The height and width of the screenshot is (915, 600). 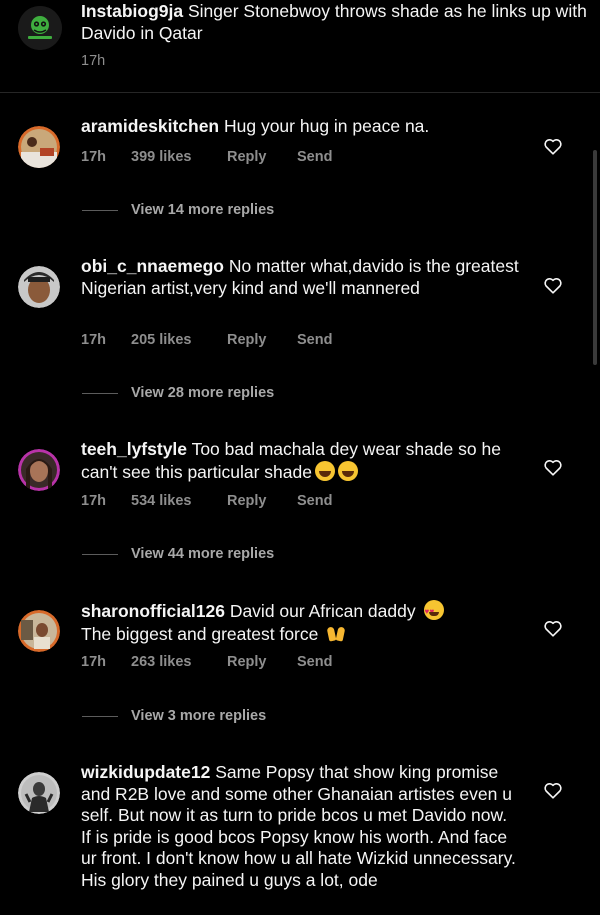 I want to click on view-replies-label: View 44 more replies, so click(x=203, y=554).